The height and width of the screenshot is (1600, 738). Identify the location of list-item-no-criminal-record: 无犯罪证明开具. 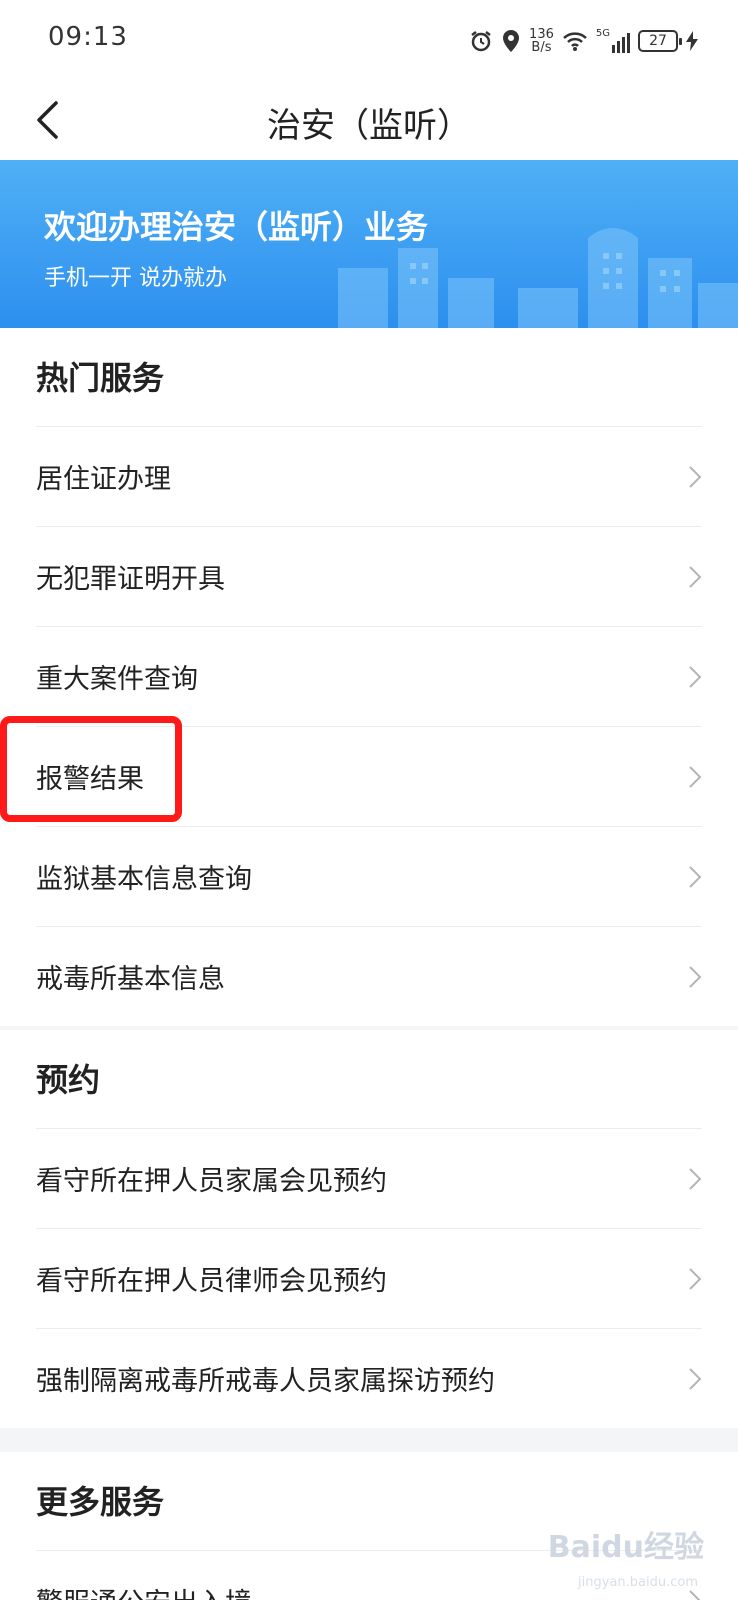
(369, 576).